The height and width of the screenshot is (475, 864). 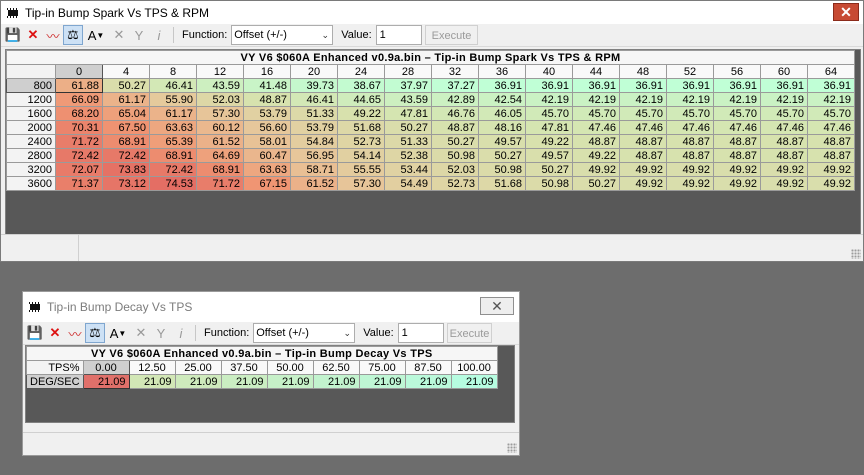 What do you see at coordinates (267, 155) in the screenshot?
I see `table-cell: 60.47` at bounding box center [267, 155].